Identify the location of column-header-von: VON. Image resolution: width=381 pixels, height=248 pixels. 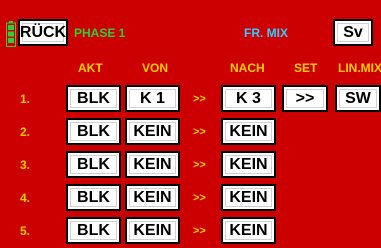
(155, 68).